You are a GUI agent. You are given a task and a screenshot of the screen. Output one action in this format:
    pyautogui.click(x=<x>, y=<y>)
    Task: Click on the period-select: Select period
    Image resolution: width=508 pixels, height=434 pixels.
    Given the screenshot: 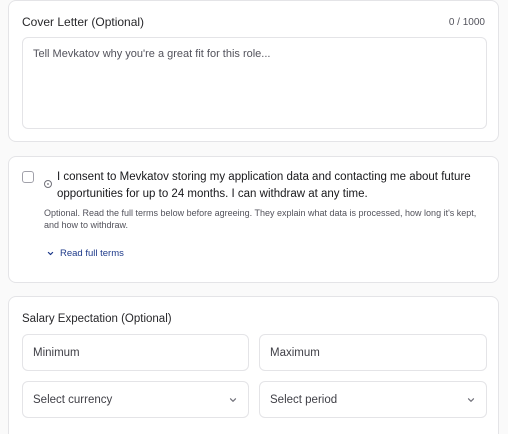 What is the action you would take?
    pyautogui.click(x=373, y=399)
    